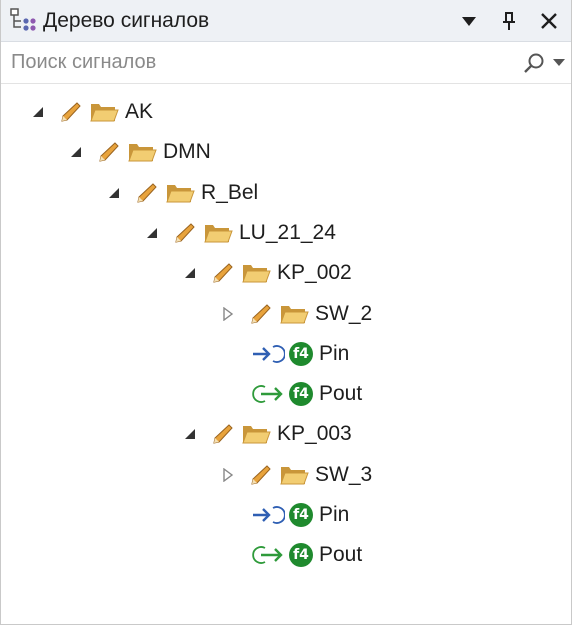  I want to click on close-button, so click(549, 21).